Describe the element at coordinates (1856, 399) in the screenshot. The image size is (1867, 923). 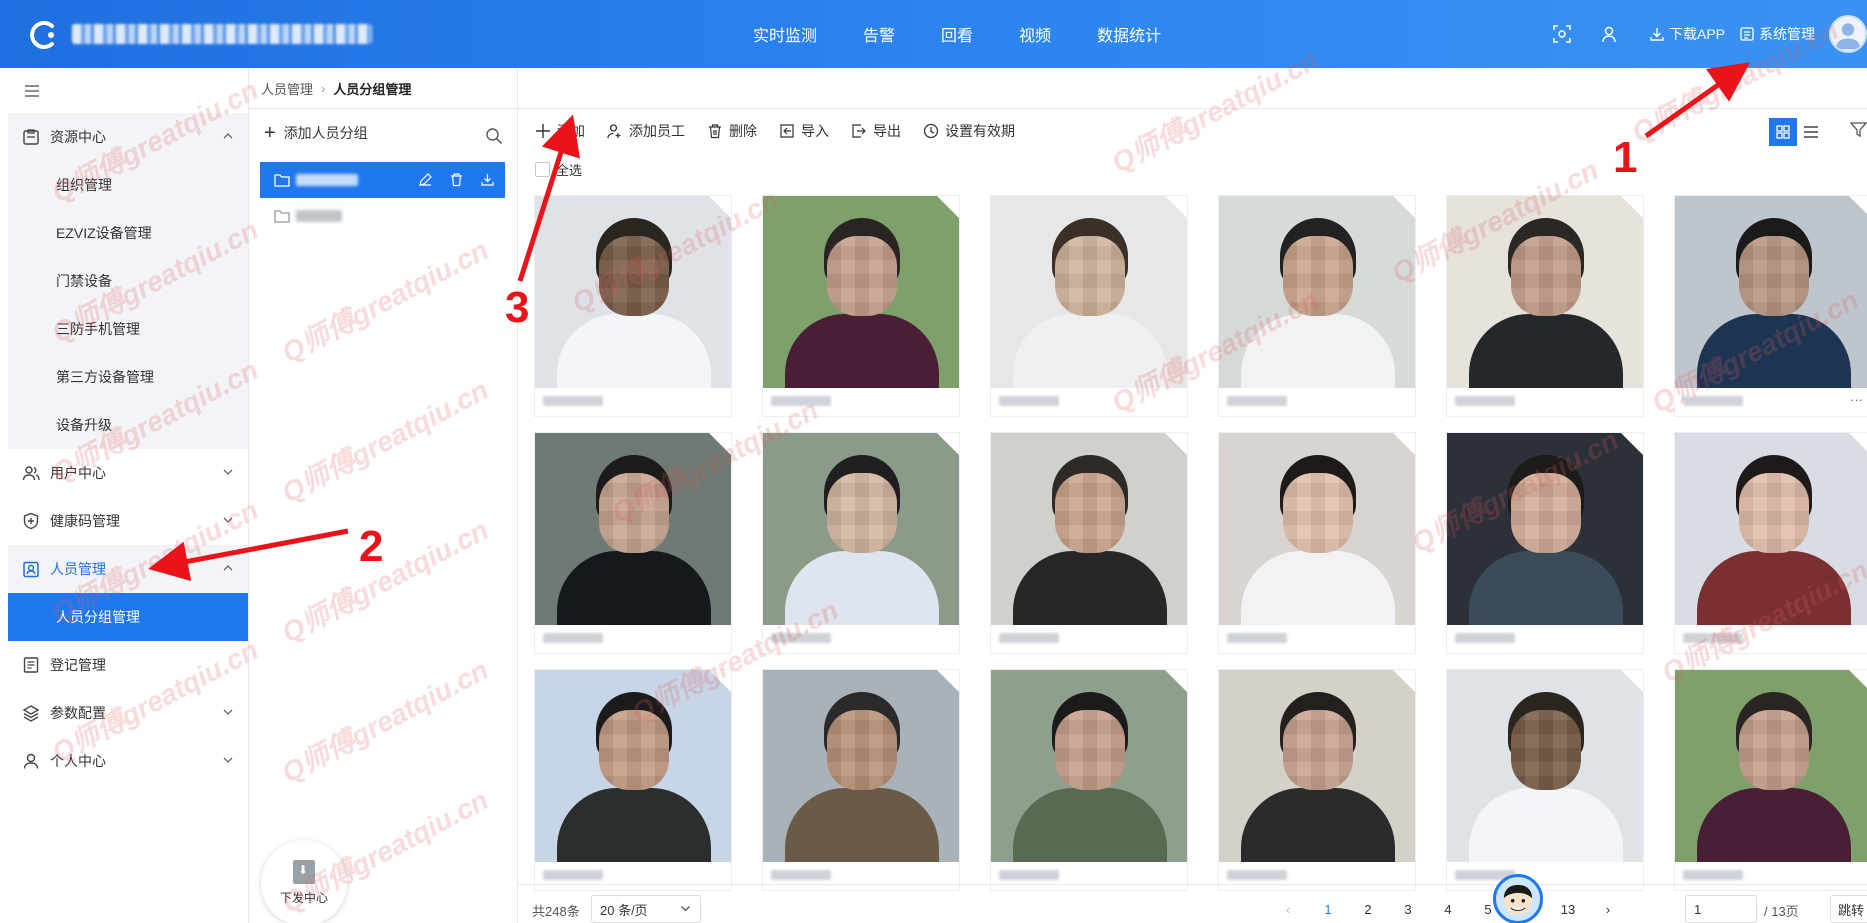
I see `more-options-icon: ···` at that location.